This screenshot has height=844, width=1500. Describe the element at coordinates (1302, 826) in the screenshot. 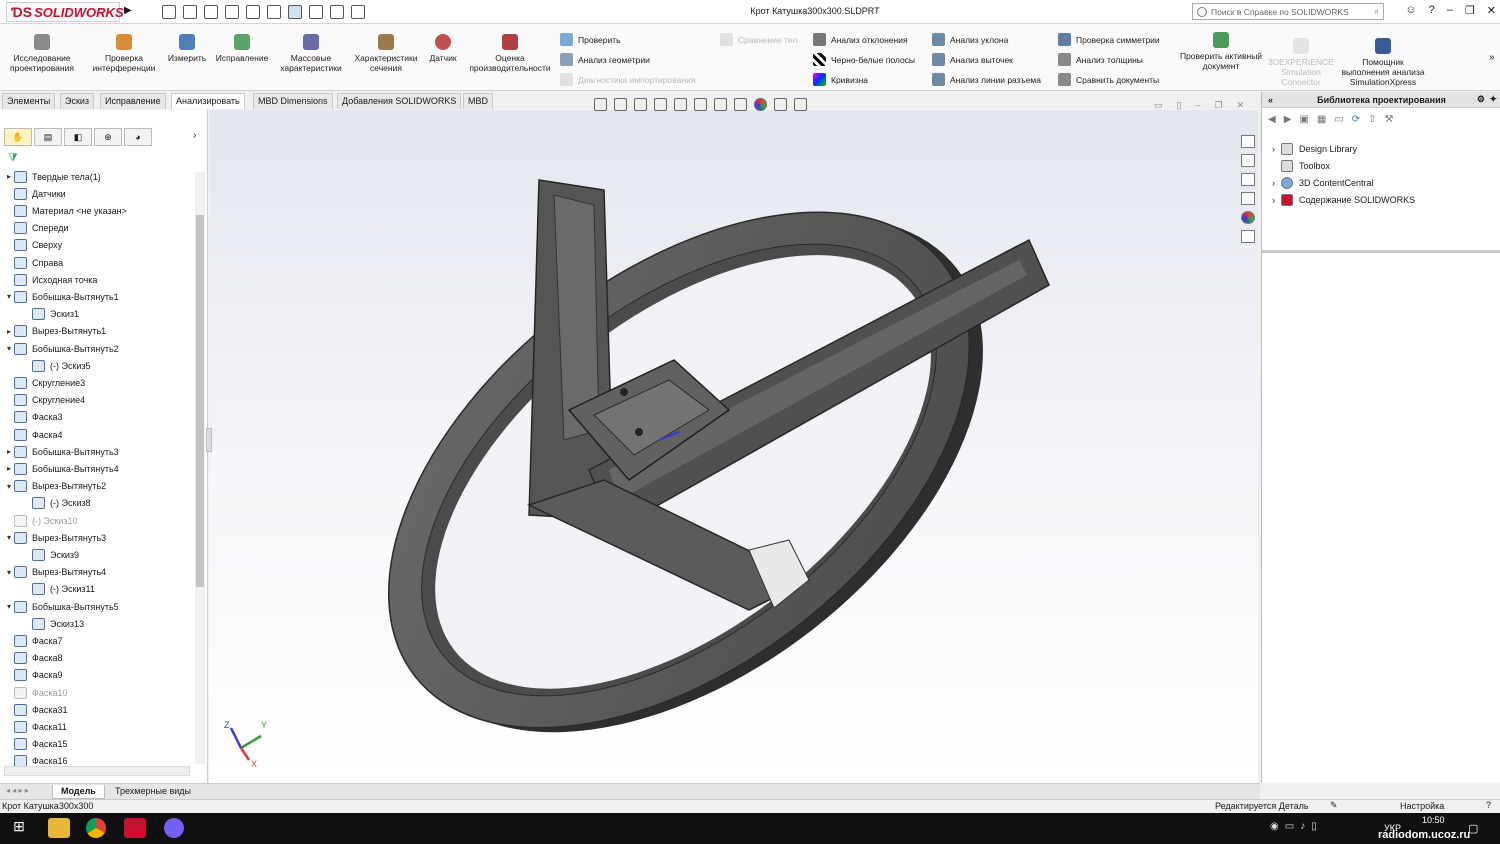

I see `volume-icon: ♪` at that location.